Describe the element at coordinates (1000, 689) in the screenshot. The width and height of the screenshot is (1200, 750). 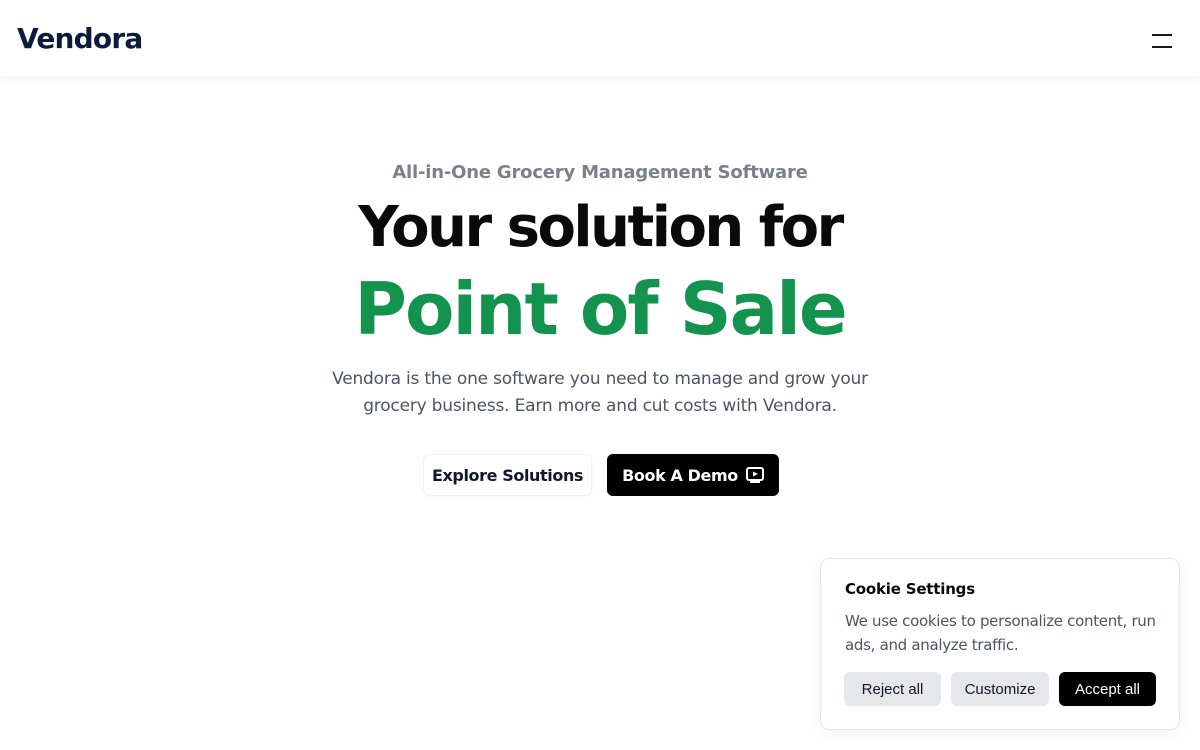
I see `customize-button: Customize` at that location.